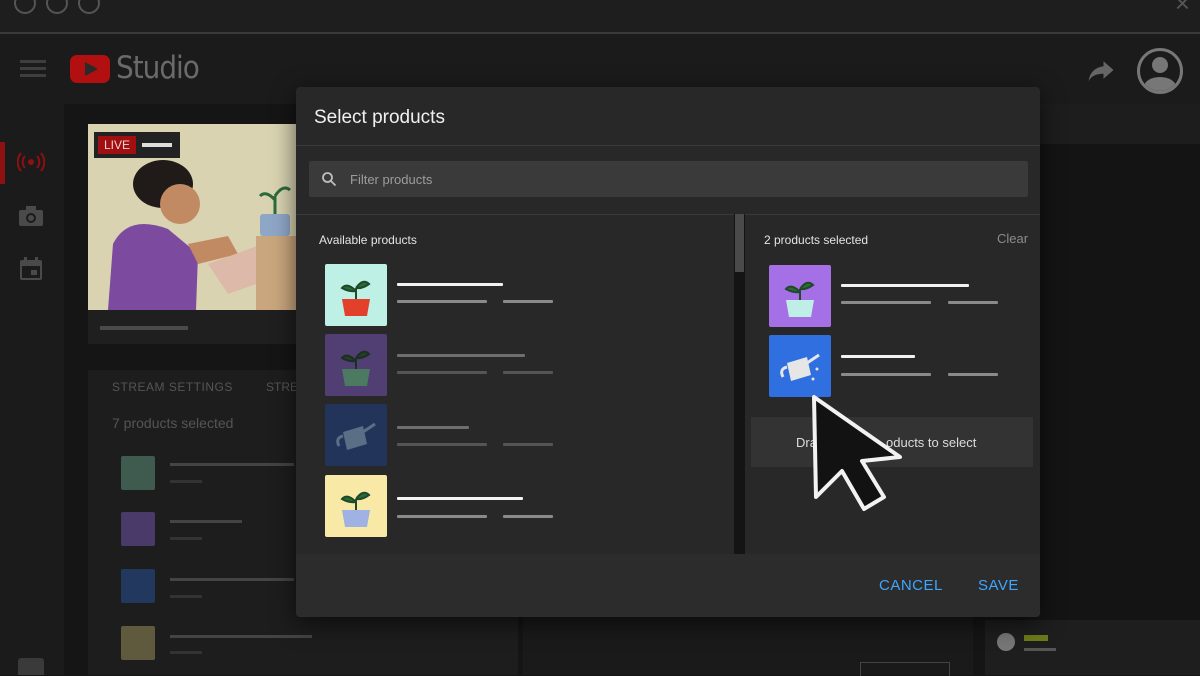 This screenshot has height=676, width=1200. I want to click on panel-button, so click(905, 669).